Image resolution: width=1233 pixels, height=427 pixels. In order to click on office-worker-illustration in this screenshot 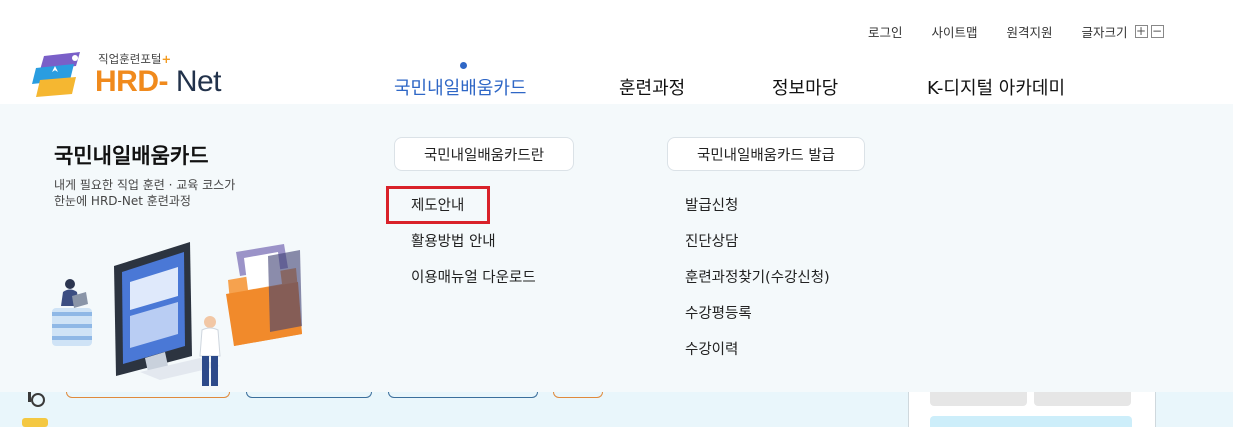, I will do `click(177, 314)`.